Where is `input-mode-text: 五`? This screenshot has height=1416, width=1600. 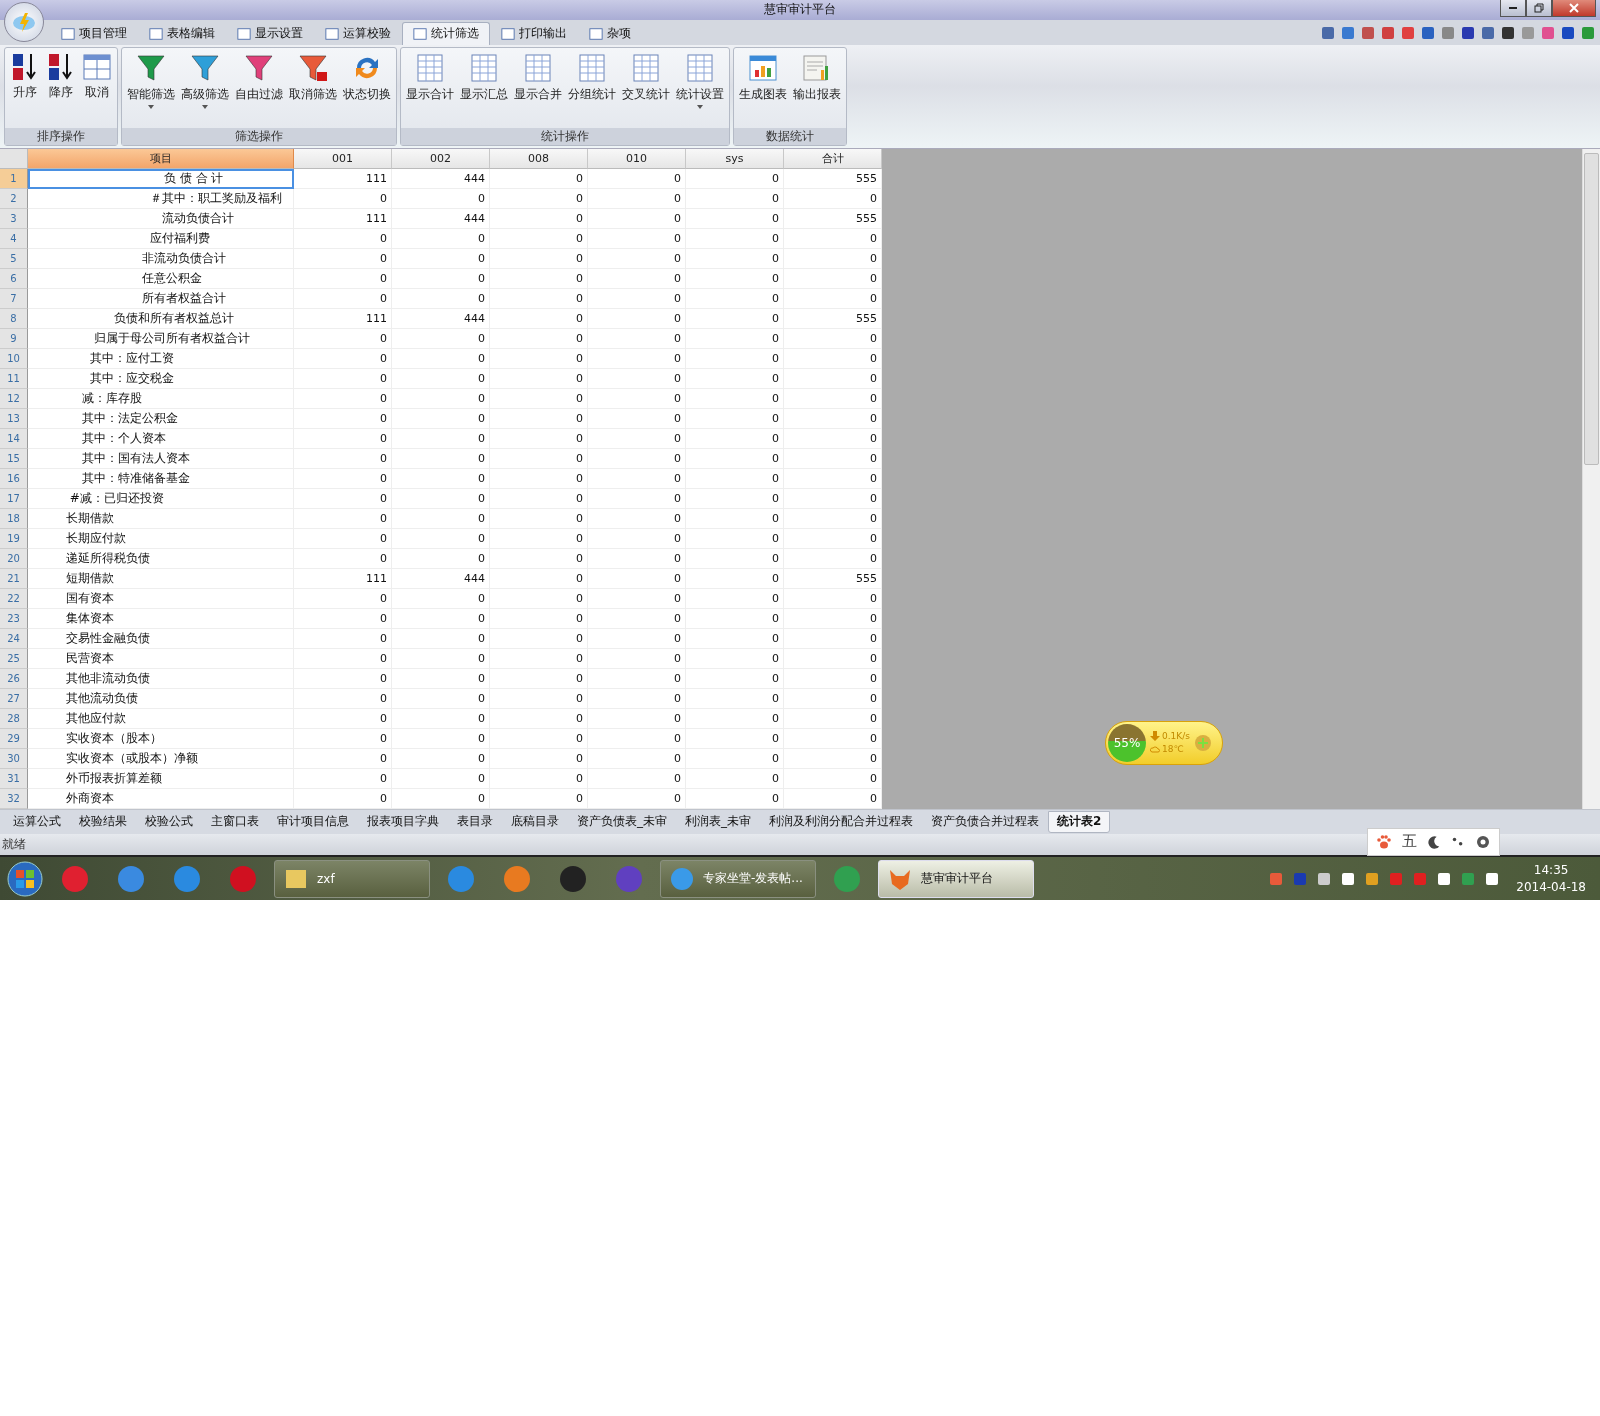 input-mode-text: 五 is located at coordinates (1409, 842).